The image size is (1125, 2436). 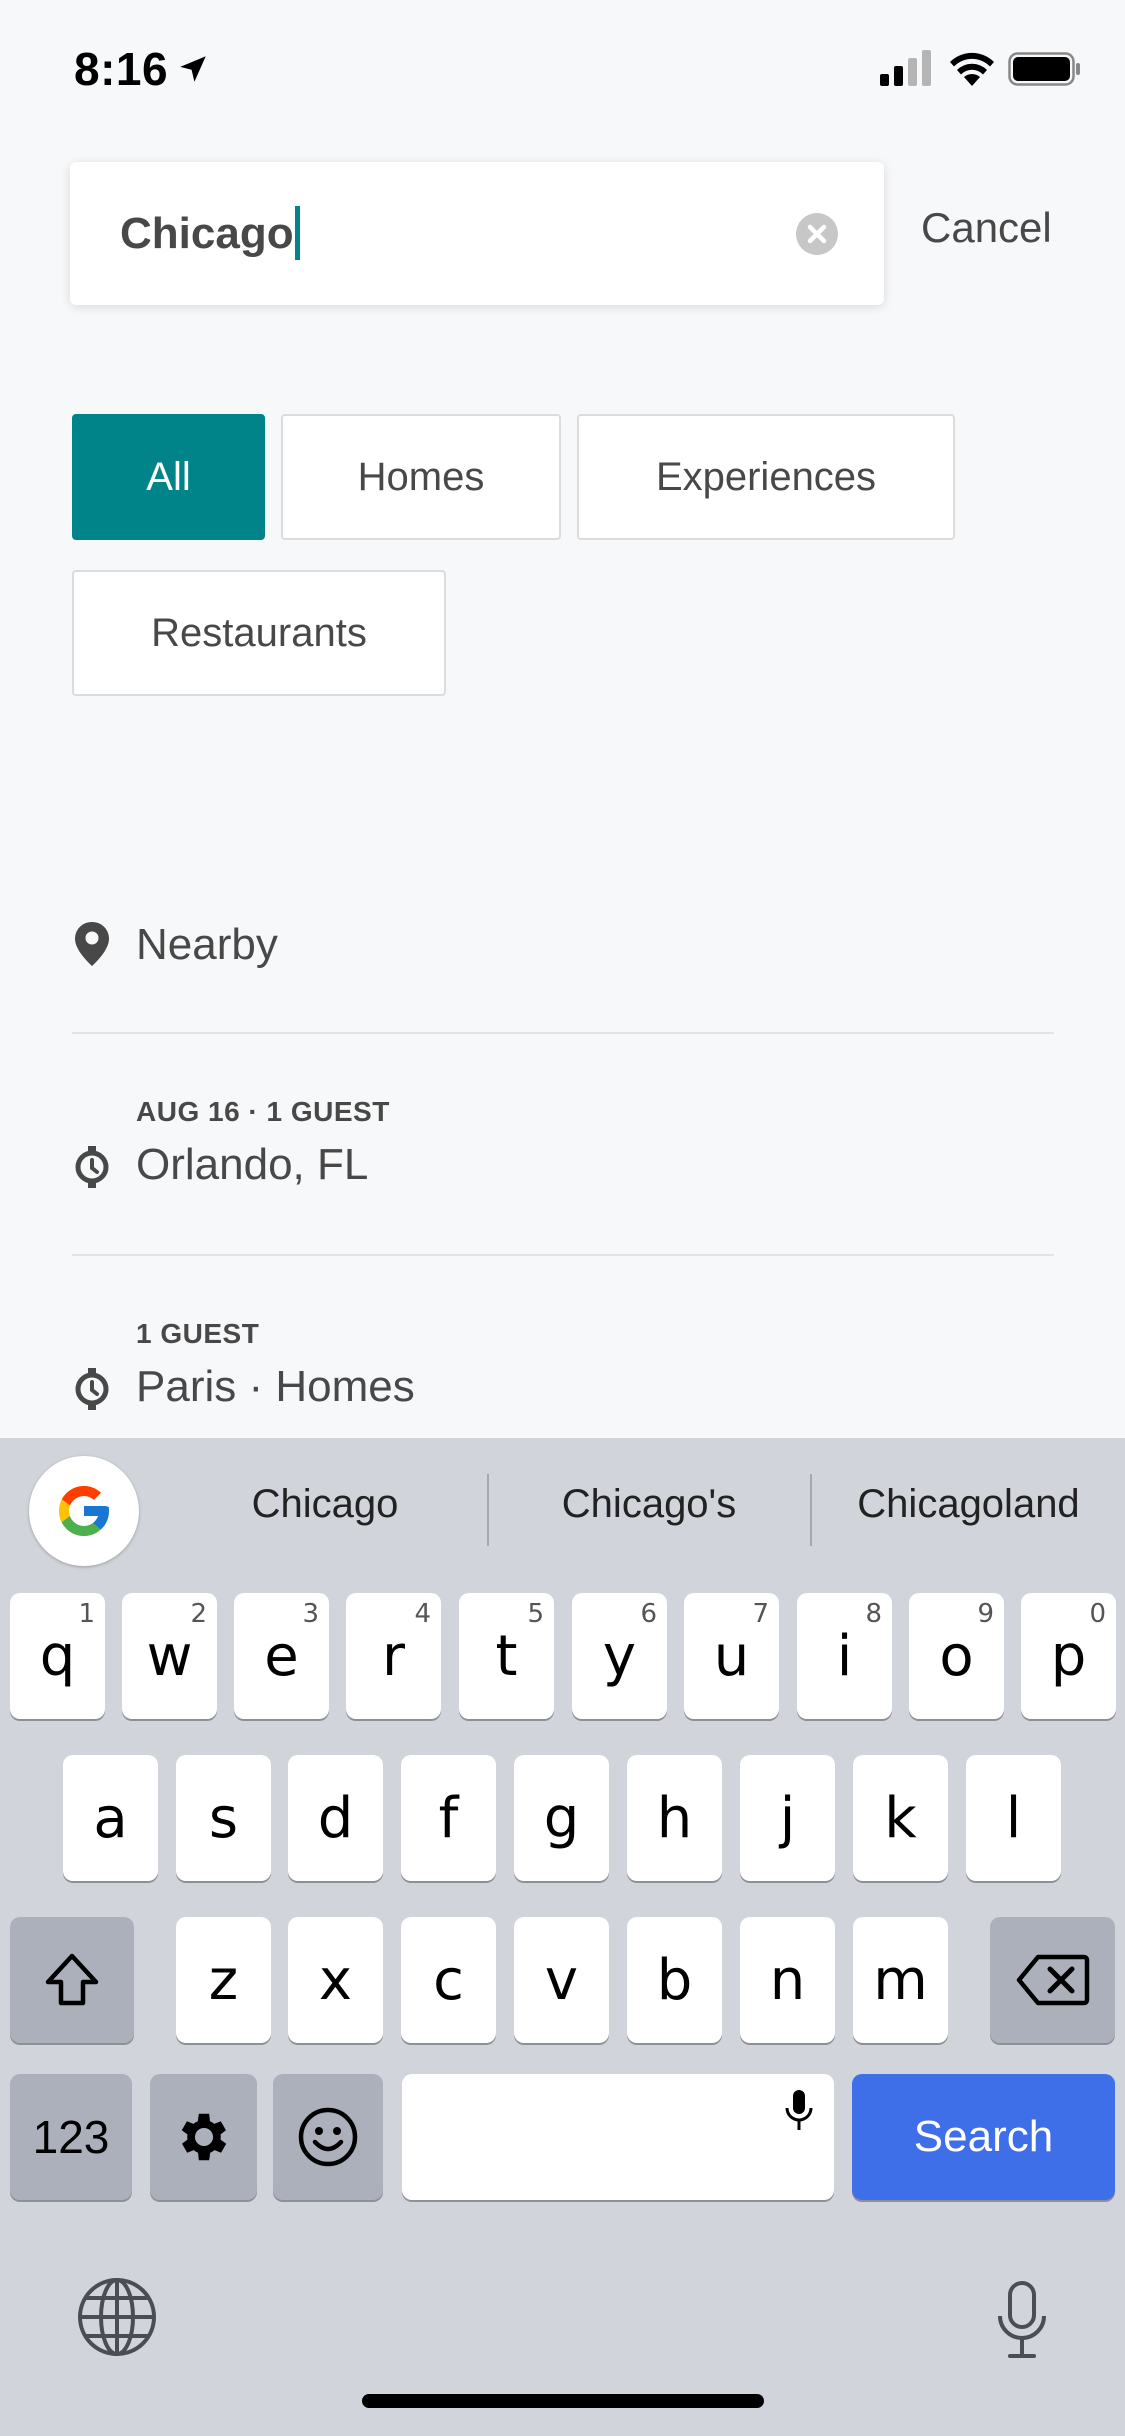 I want to click on suggestion-2: Chicago's, so click(x=649, y=1504).